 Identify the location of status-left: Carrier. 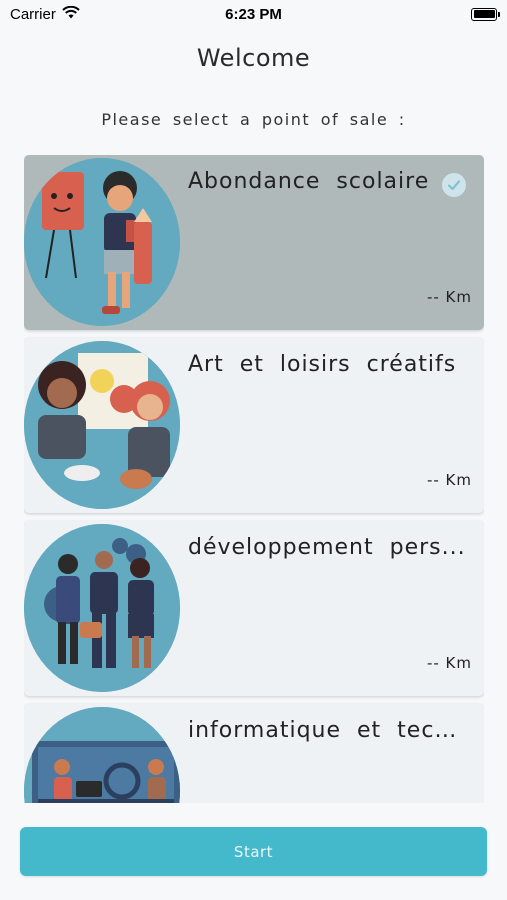
(45, 14).